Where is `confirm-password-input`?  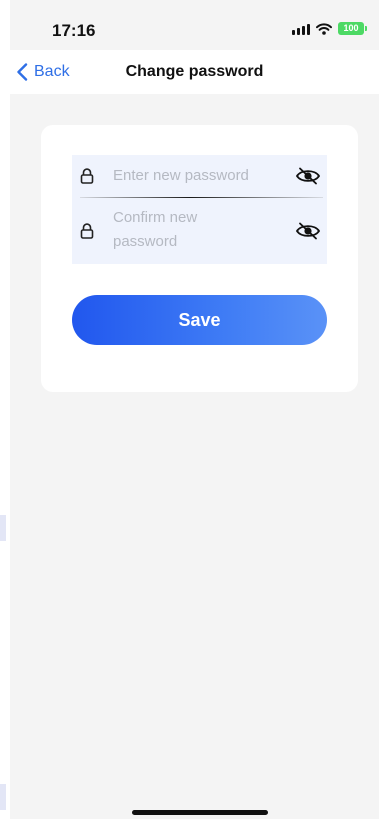 confirm-password-input is located at coordinates (178, 231).